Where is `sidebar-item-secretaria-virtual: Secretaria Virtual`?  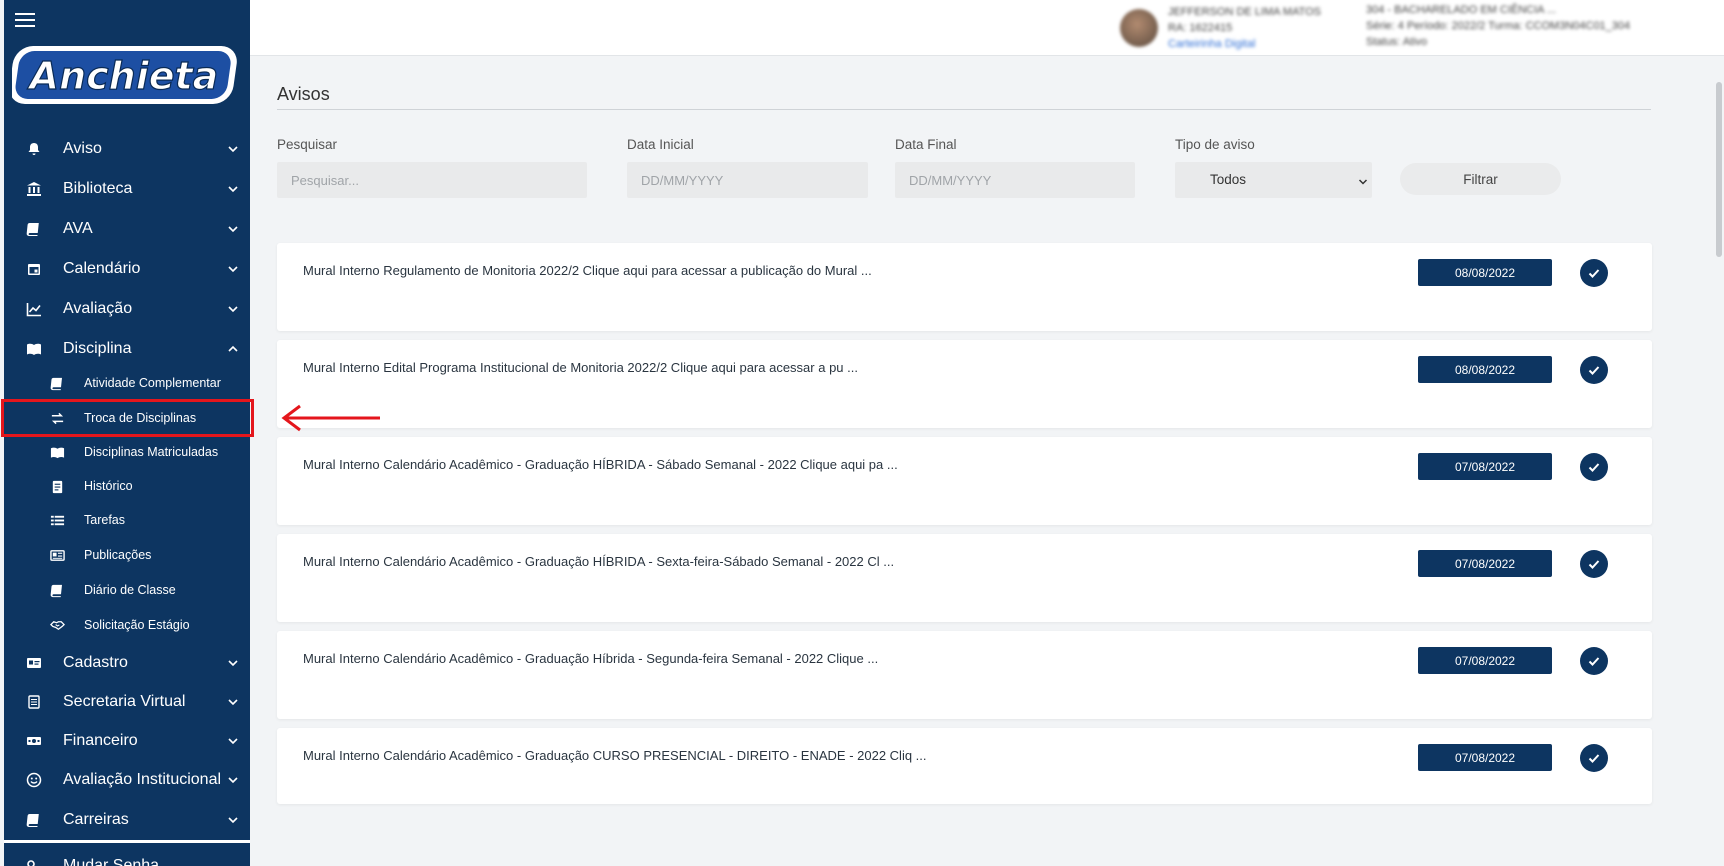
sidebar-item-secretaria-virtual: Secretaria Virtual is located at coordinates (127, 702).